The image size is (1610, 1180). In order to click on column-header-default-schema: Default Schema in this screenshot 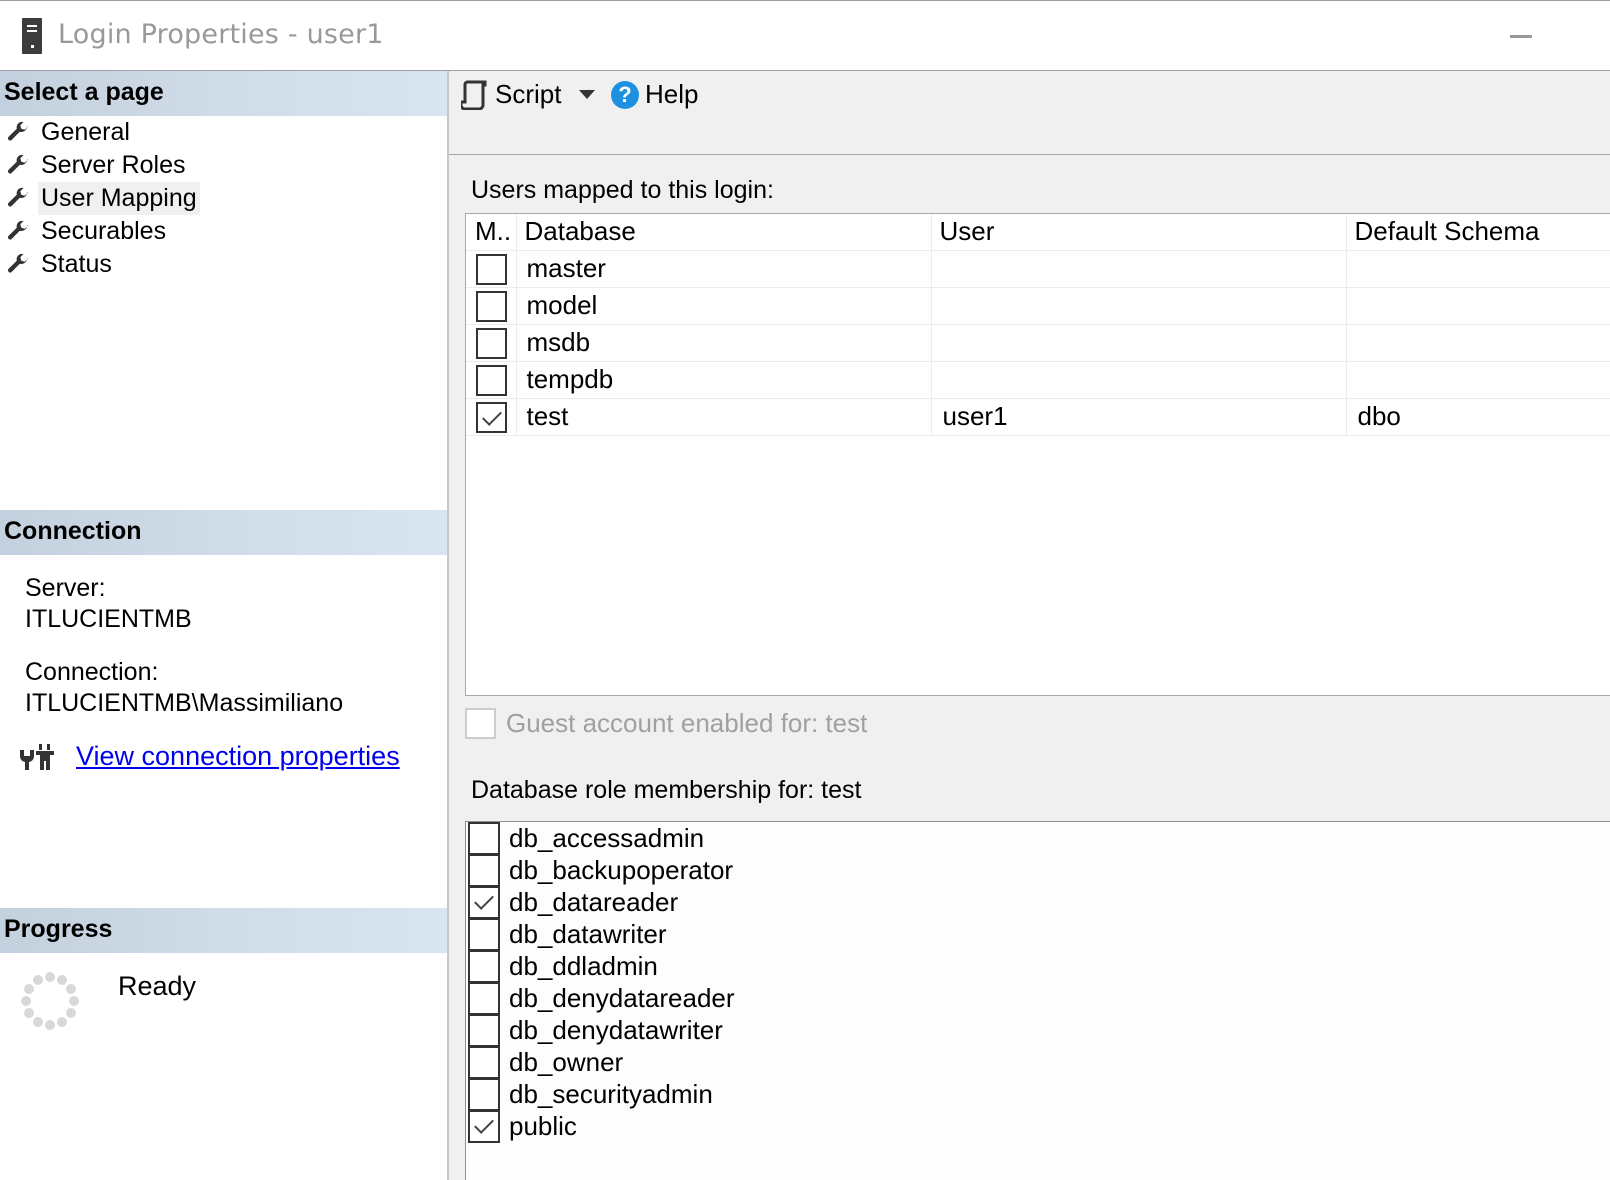, I will do `click(1477, 232)`.